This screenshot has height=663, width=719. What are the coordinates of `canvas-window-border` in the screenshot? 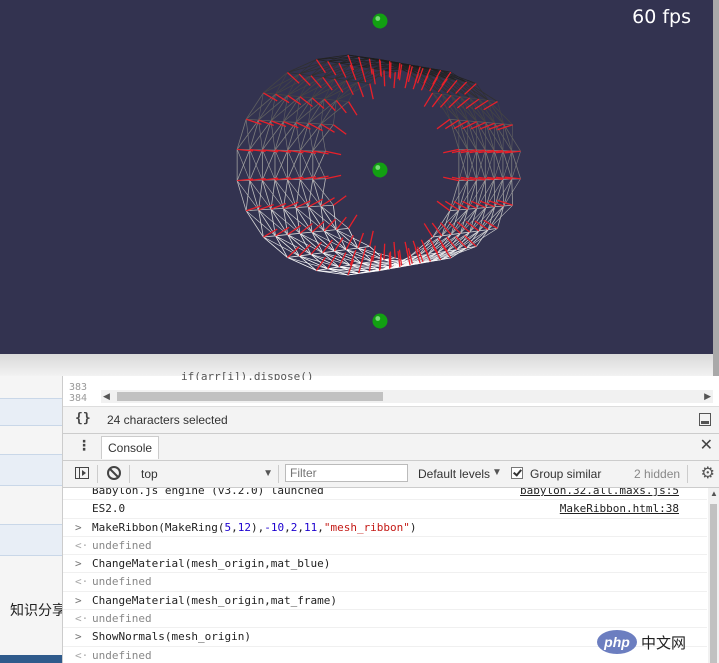 It's located at (716, 188).